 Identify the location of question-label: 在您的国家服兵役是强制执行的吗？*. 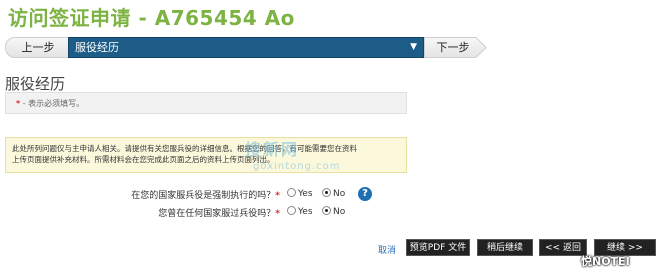
(205, 196).